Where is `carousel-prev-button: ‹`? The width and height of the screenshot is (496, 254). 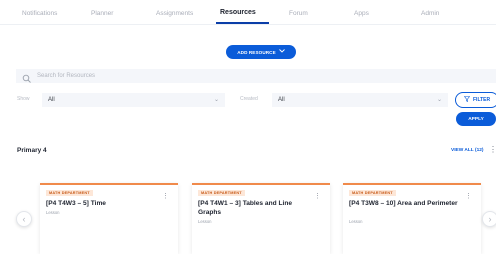 carousel-prev-button: ‹ is located at coordinates (24, 219).